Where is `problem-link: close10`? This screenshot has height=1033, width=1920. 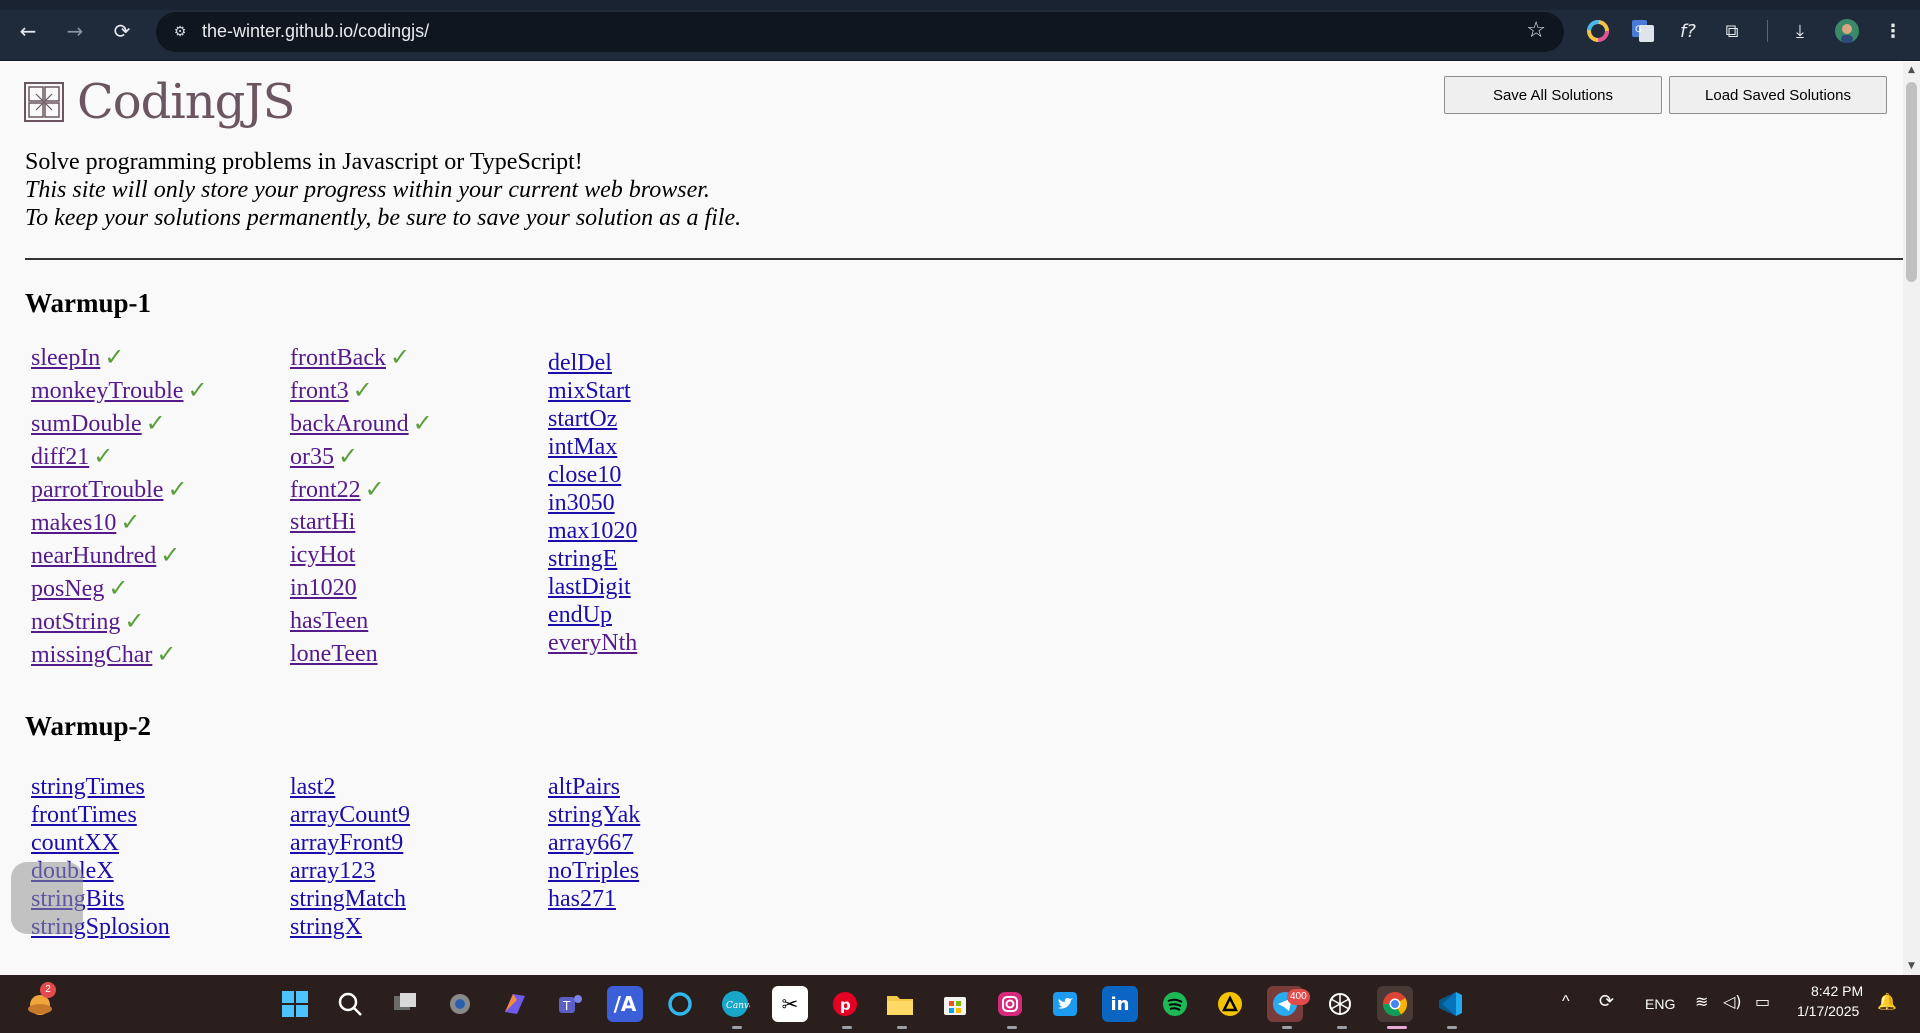
problem-link: close10 is located at coordinates (673, 475).